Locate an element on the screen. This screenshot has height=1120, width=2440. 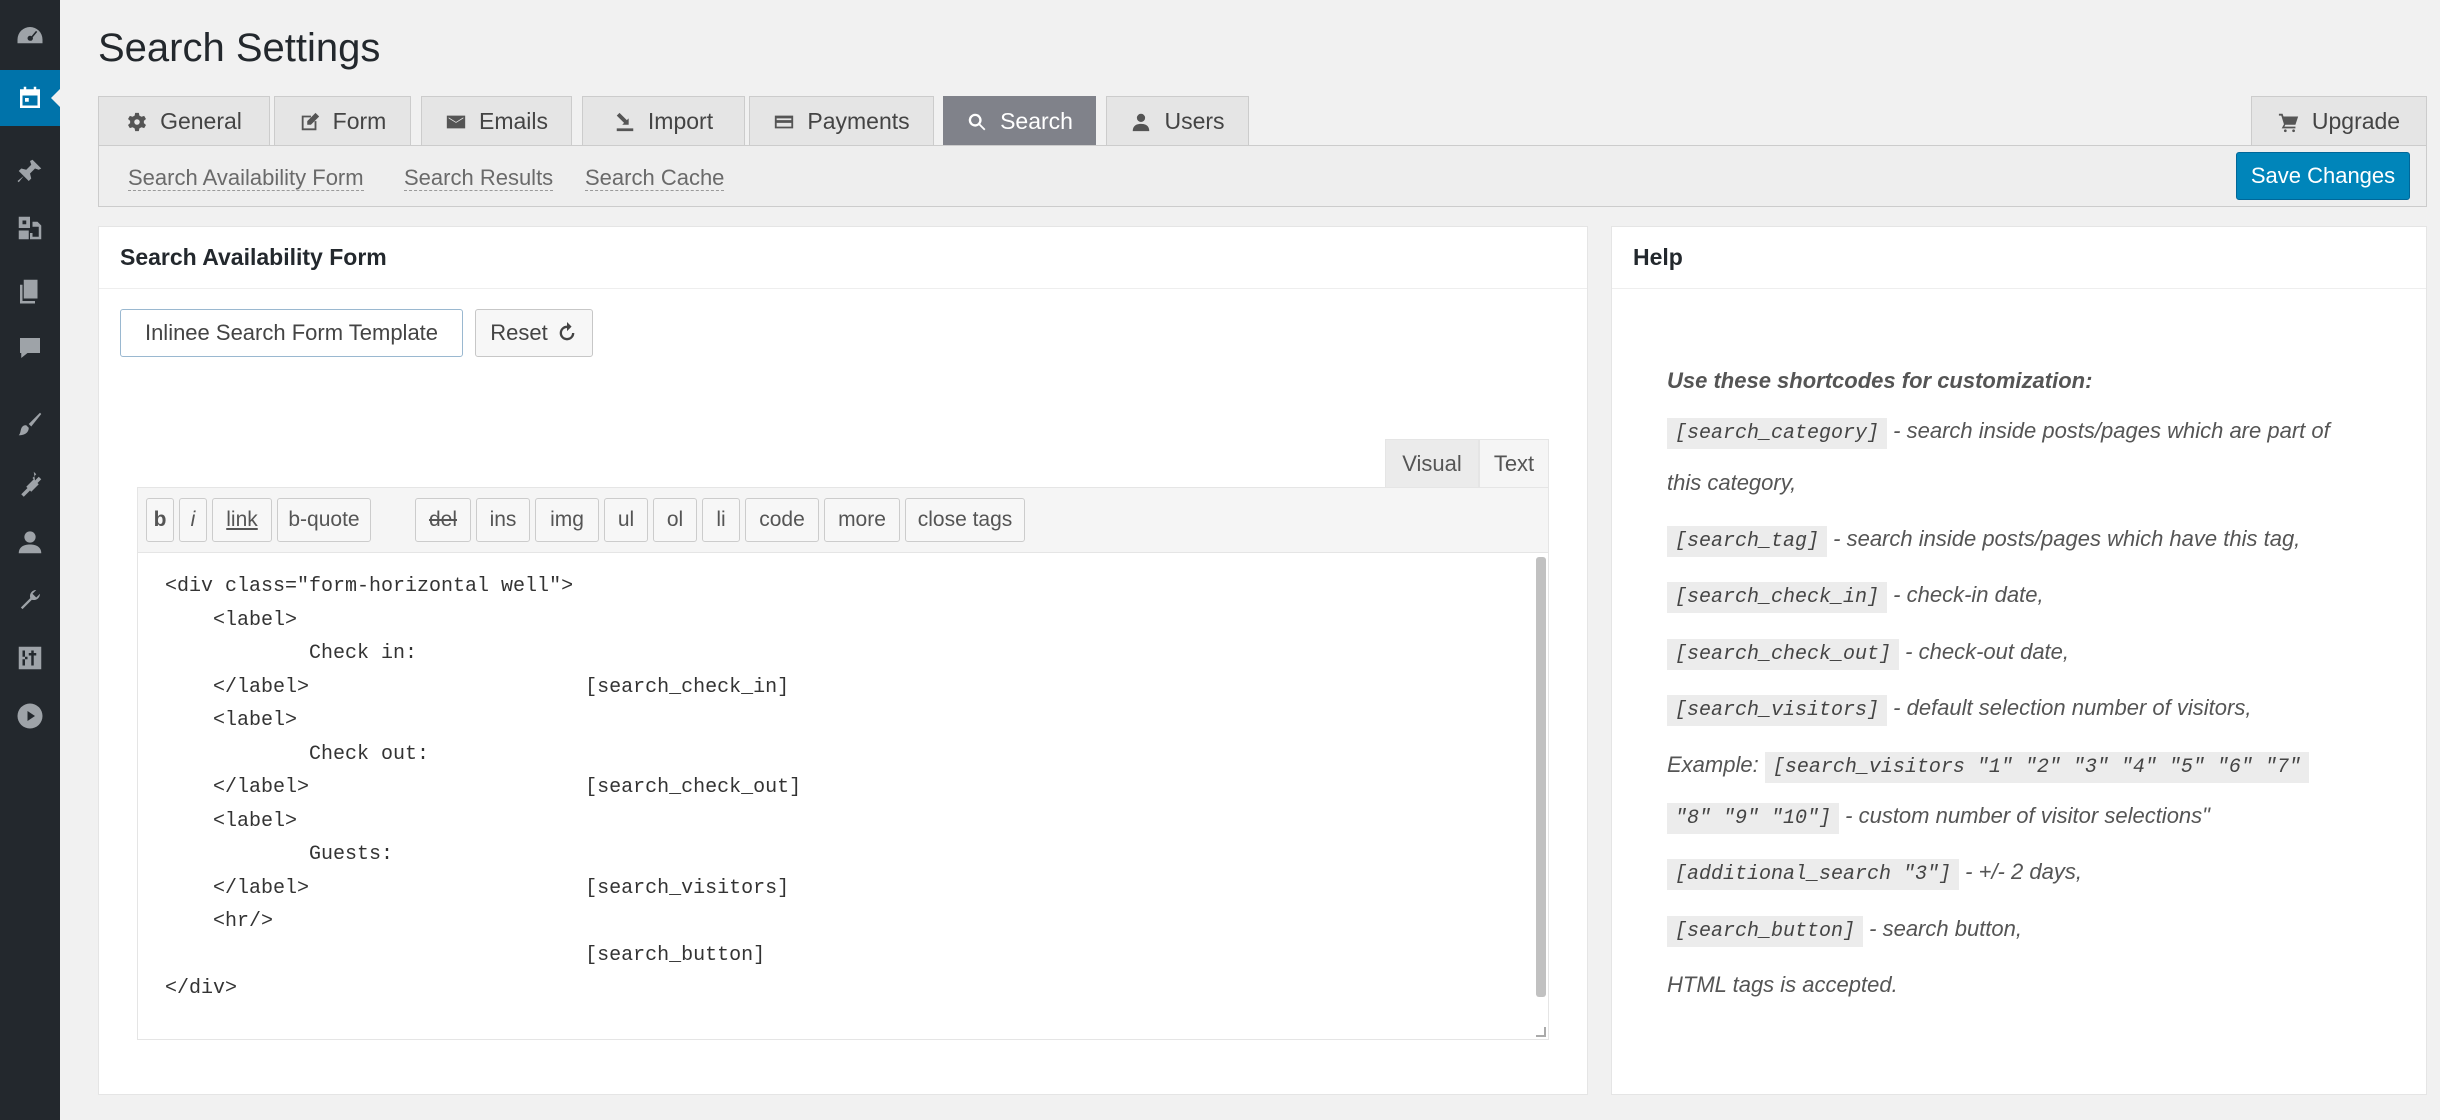
refresh-icon is located at coordinates (567, 331).